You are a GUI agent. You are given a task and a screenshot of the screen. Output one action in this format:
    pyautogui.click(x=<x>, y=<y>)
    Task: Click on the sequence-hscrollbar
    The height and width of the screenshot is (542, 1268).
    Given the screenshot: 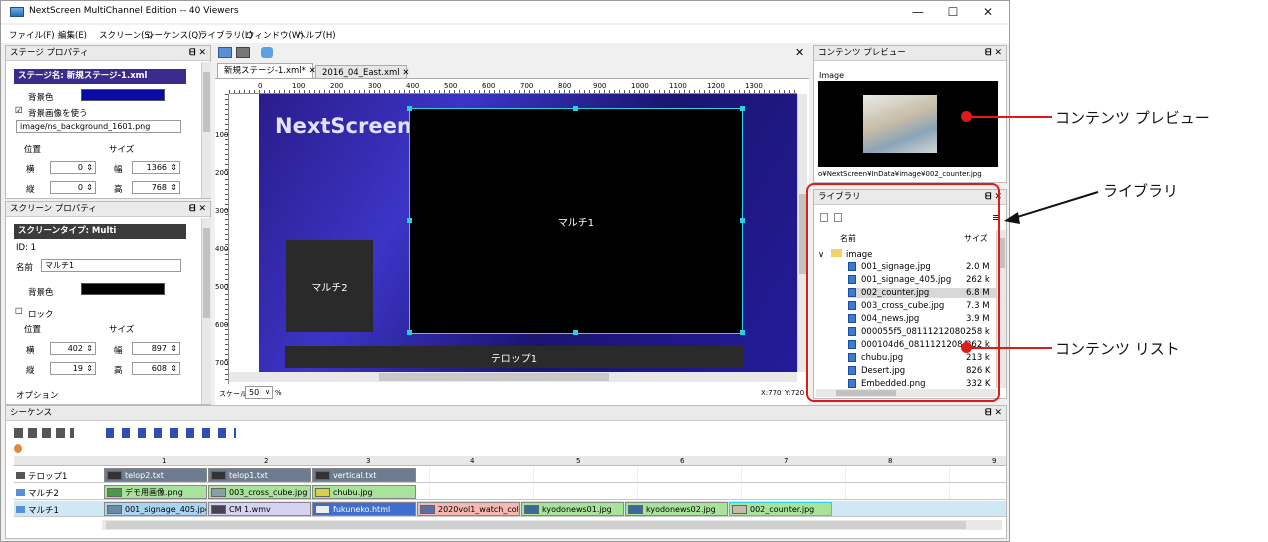 What is the action you would take?
    pyautogui.click(x=552, y=525)
    